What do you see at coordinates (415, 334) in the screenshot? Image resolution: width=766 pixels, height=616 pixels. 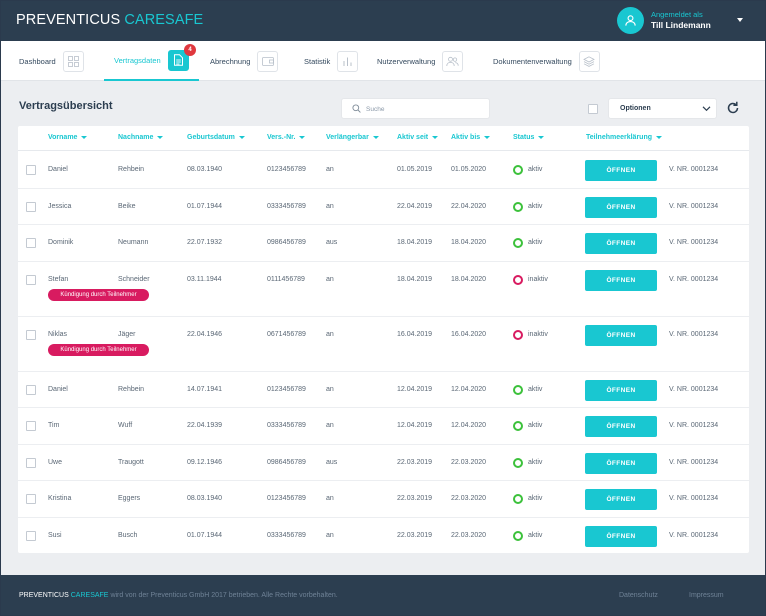 I see `cell-aktiv-seit: 16.04.2019` at bounding box center [415, 334].